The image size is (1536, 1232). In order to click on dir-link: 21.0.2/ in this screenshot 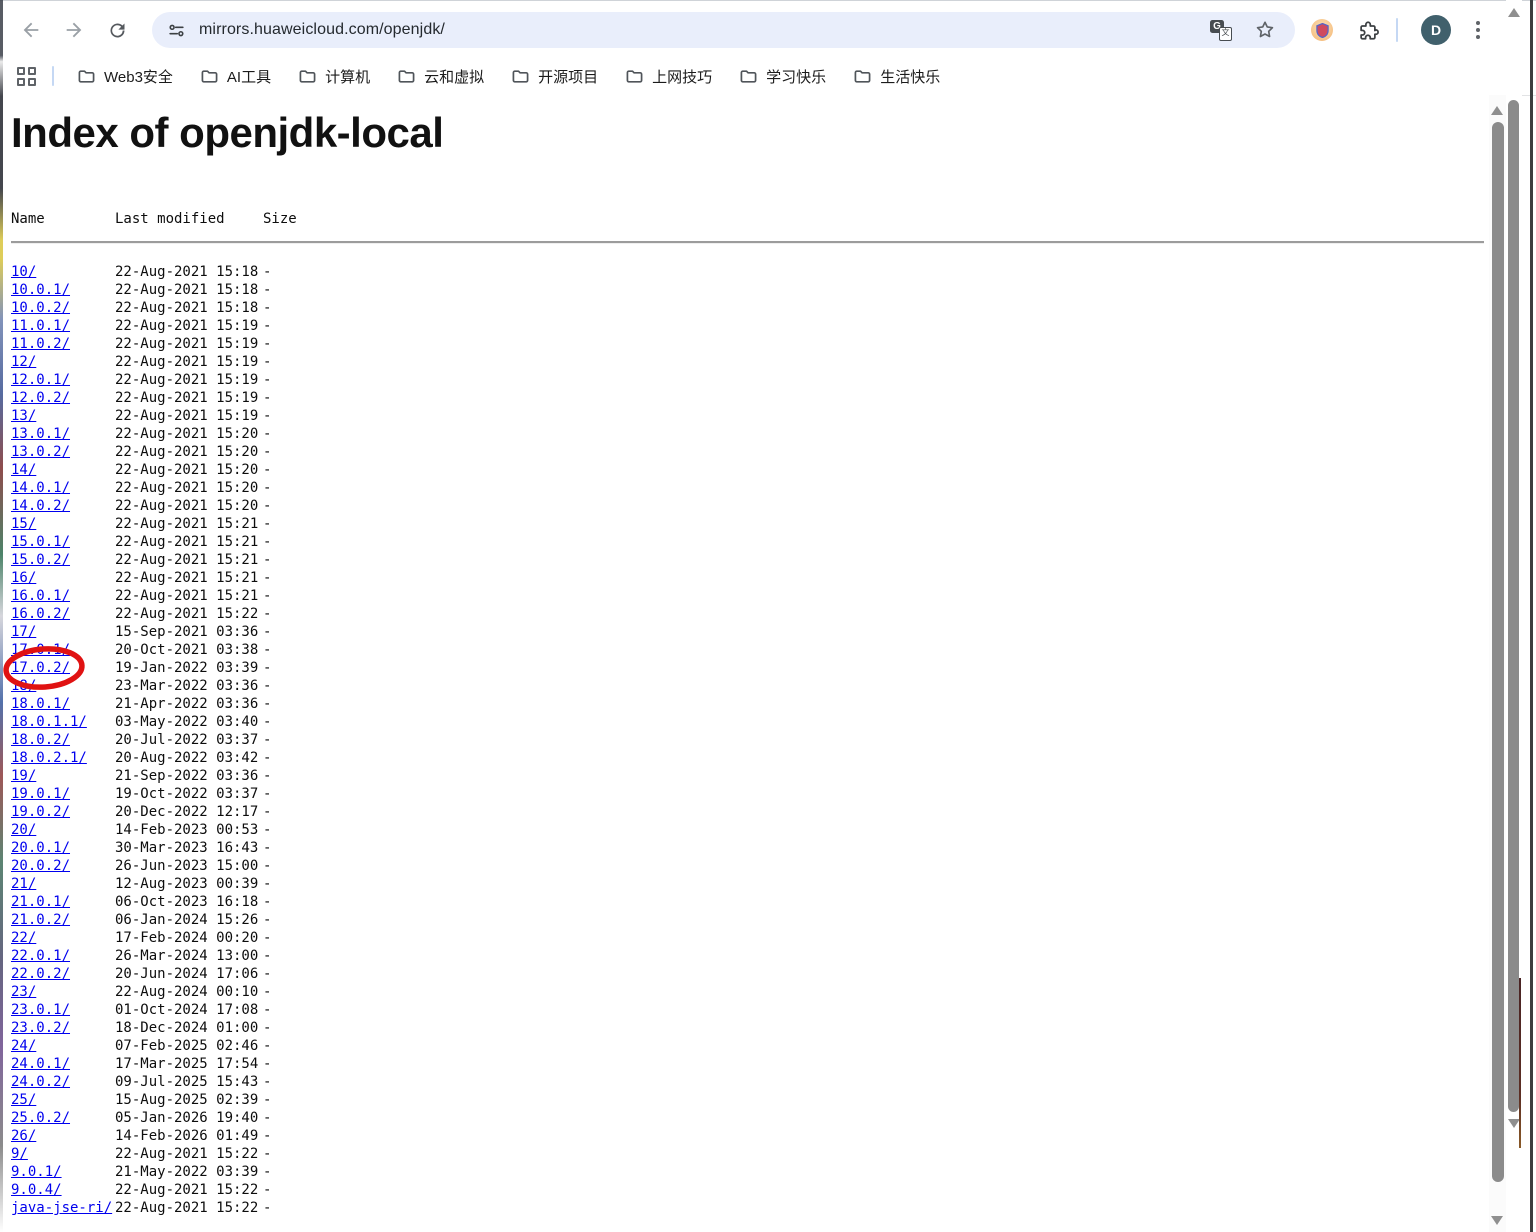, I will do `click(40, 920)`.